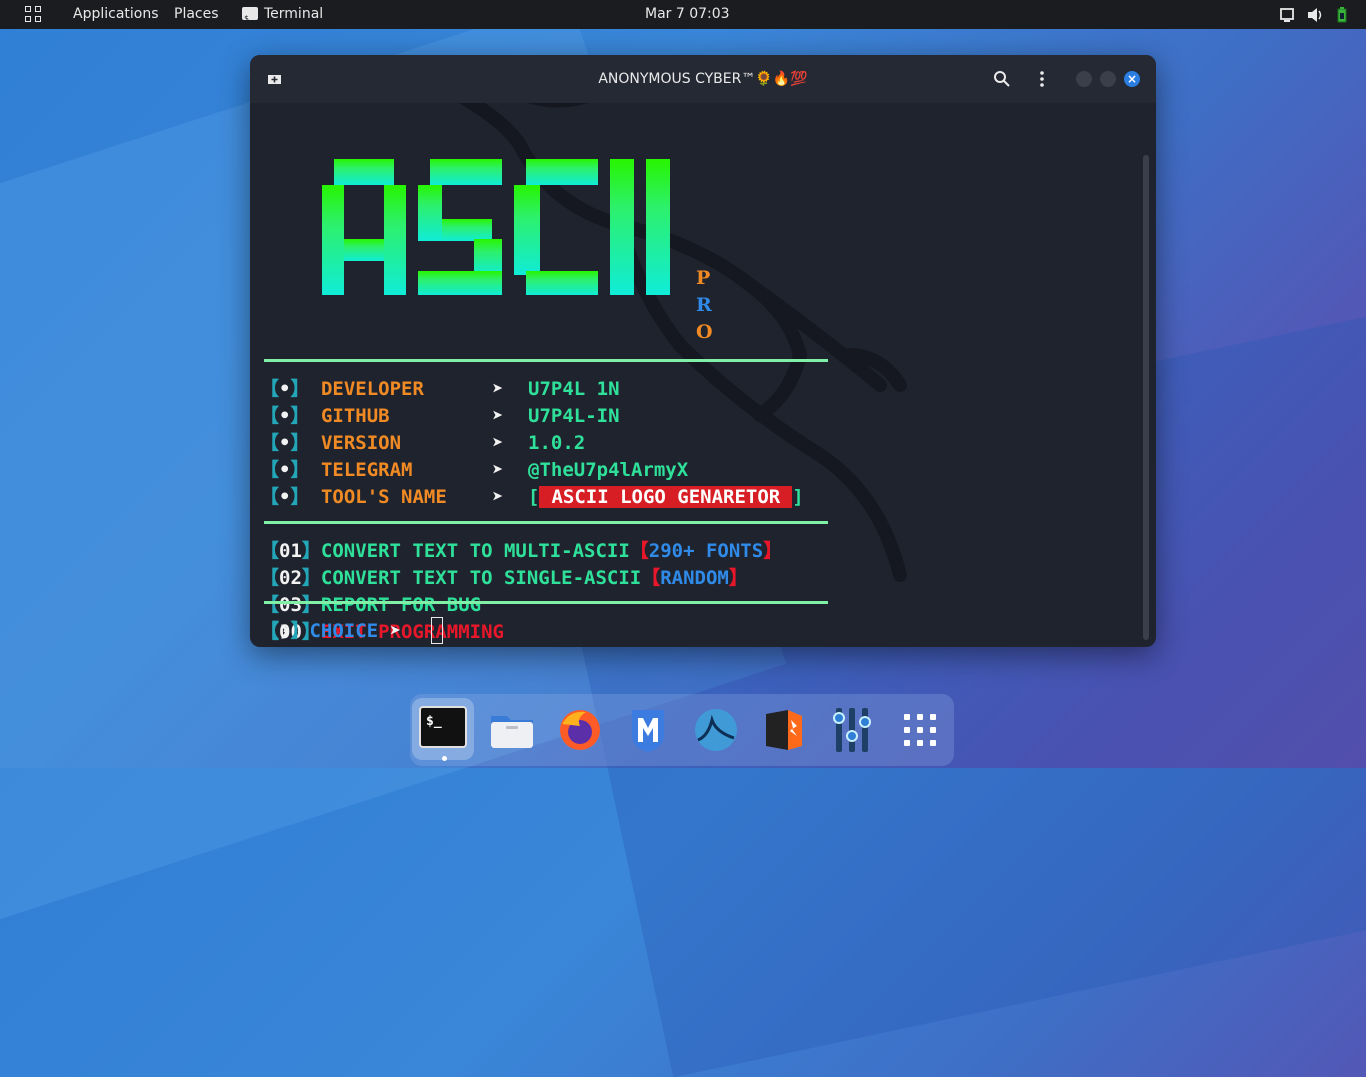 Image resolution: width=1366 pixels, height=1077 pixels. Describe the element at coordinates (1002, 79) in the screenshot. I see `search-icon` at that location.